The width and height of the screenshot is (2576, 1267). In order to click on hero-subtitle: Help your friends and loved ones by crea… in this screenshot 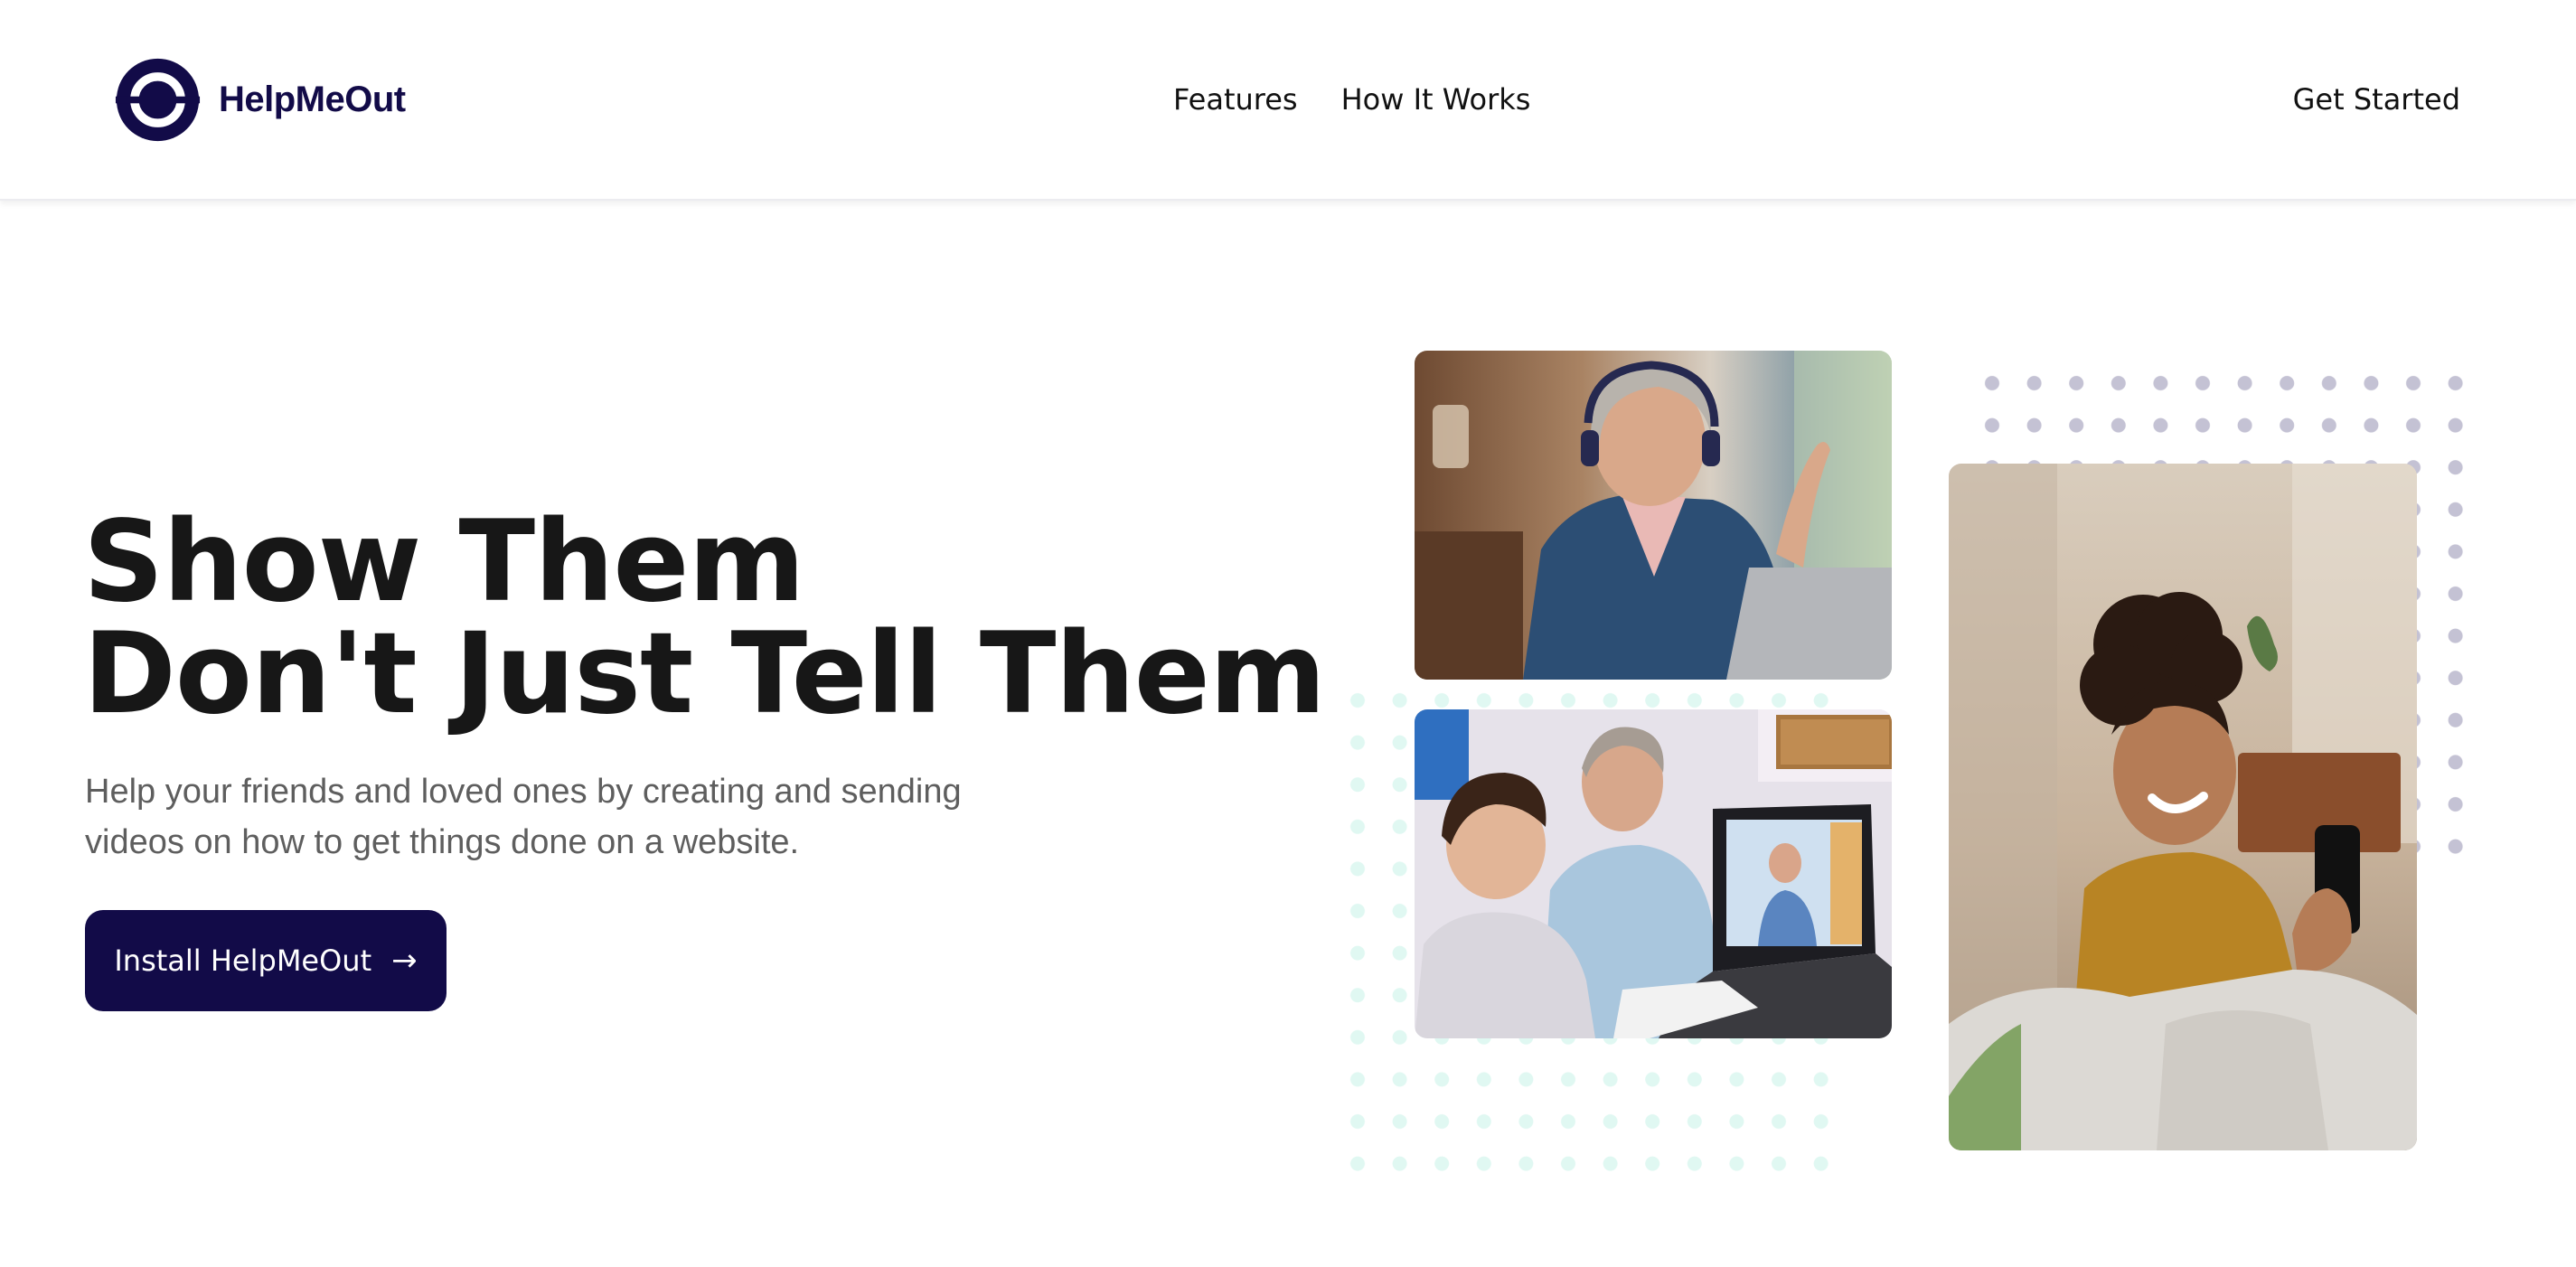, I will do `click(524, 817)`.